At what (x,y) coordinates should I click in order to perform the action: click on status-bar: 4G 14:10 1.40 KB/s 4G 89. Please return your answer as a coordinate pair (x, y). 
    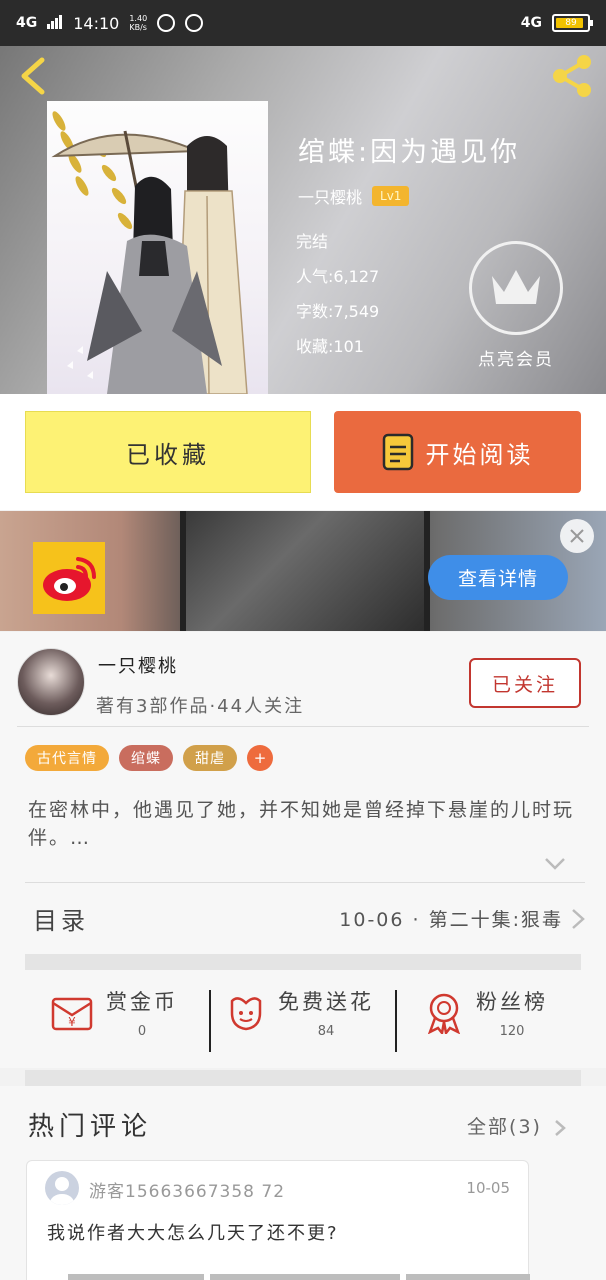
    Looking at the image, I should click on (303, 23).